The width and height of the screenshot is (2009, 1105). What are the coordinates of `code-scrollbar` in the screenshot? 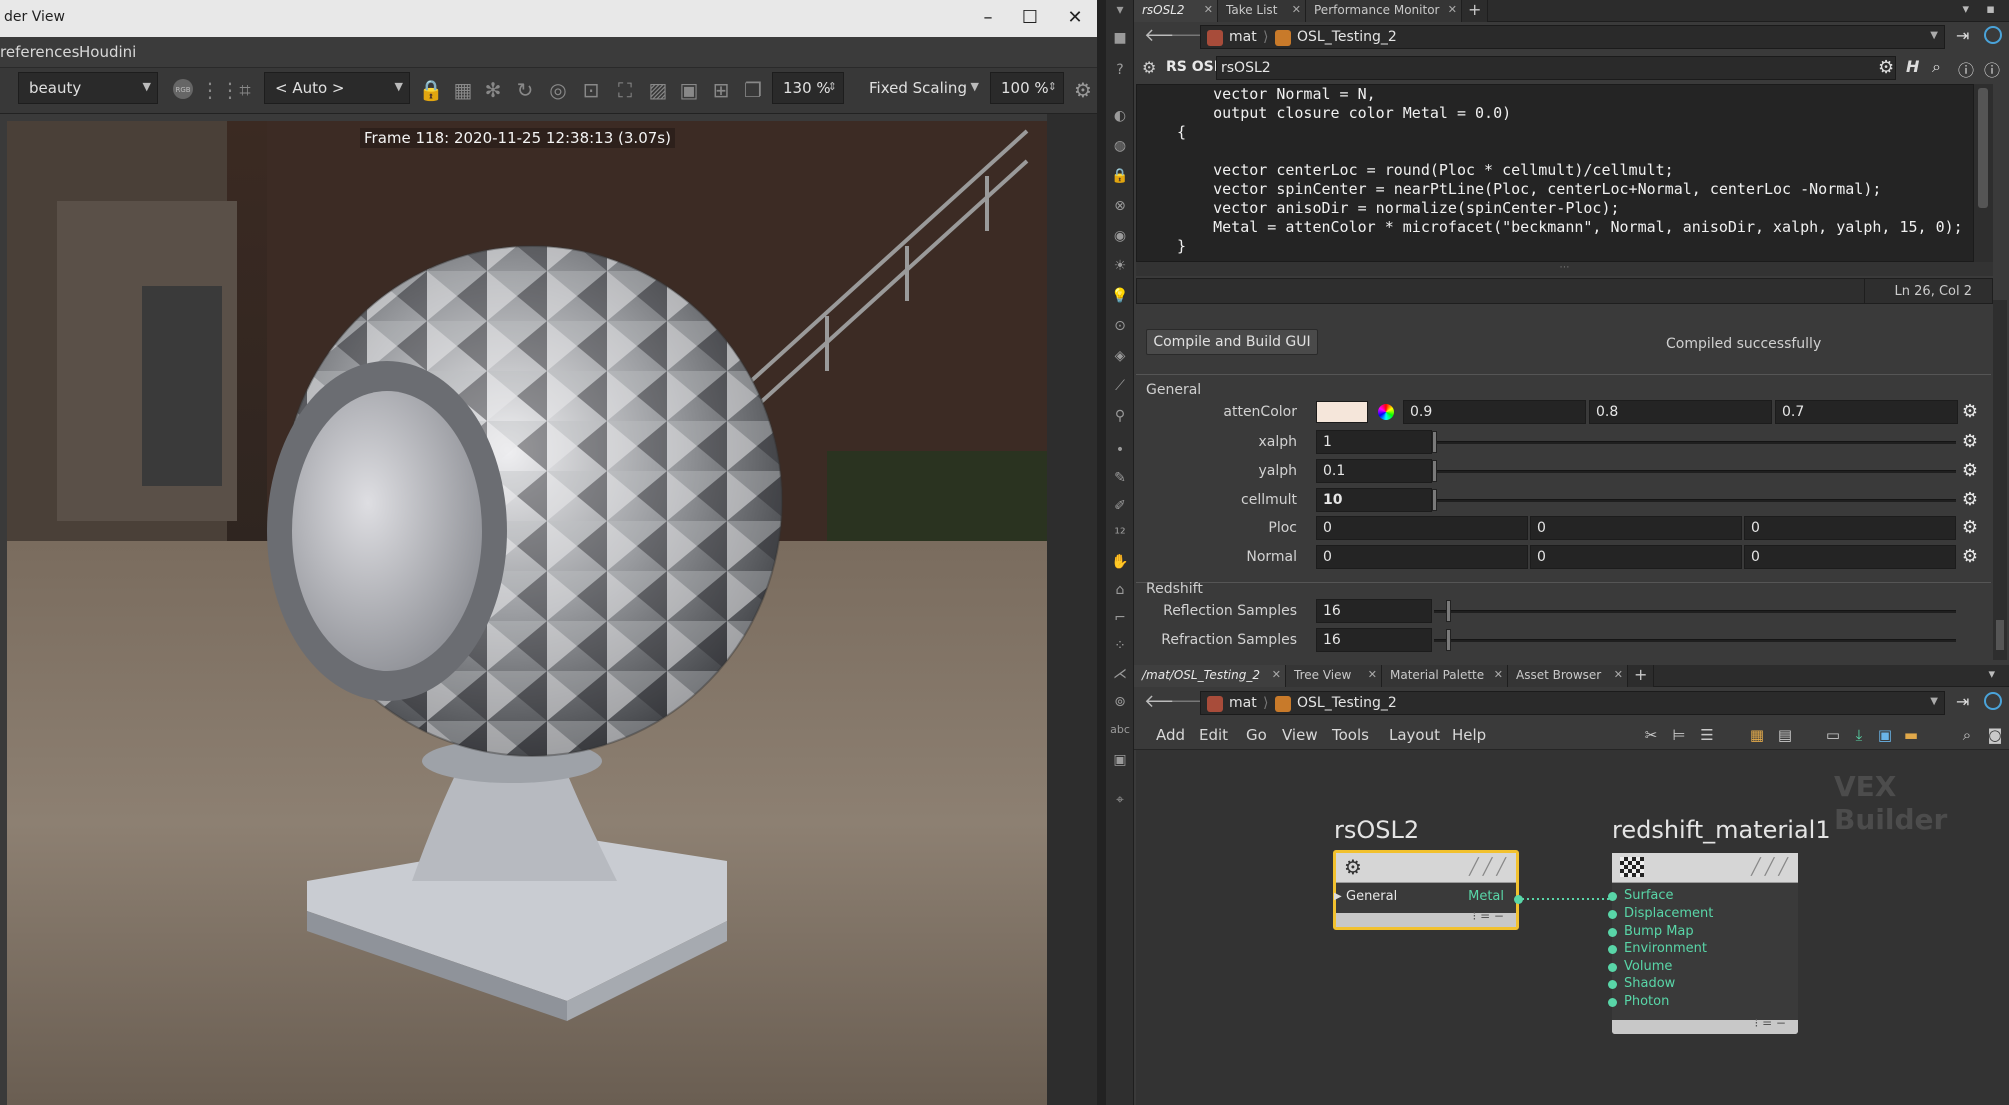 It's located at (1983, 173).